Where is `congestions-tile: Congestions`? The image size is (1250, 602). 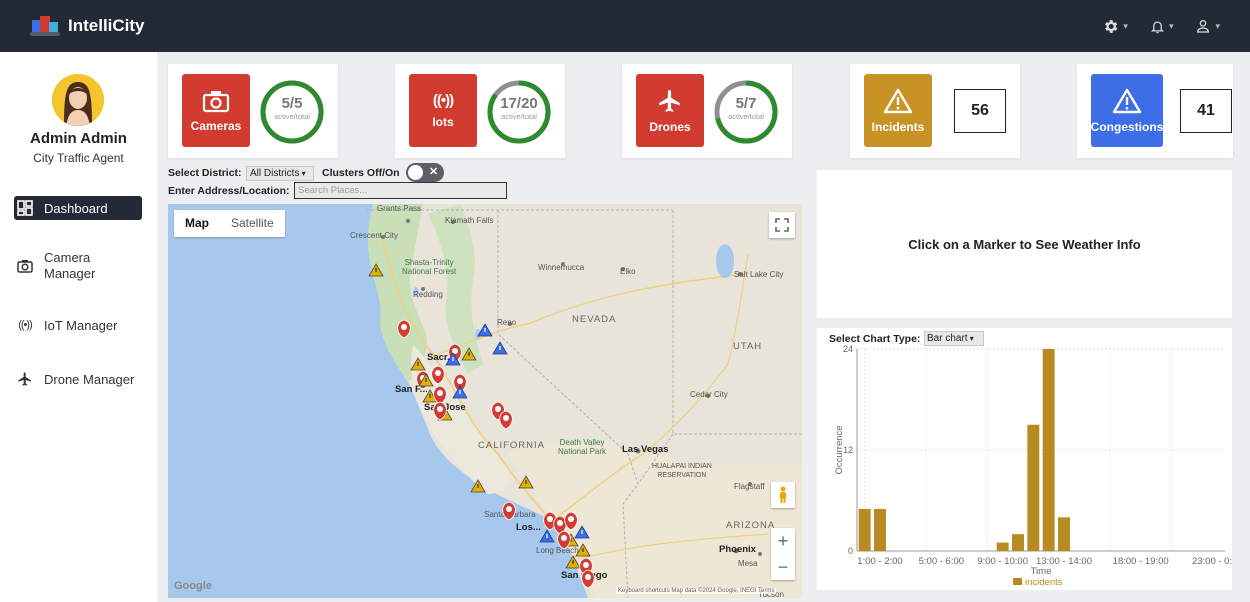
congestions-tile: Congestions is located at coordinates (1127, 110).